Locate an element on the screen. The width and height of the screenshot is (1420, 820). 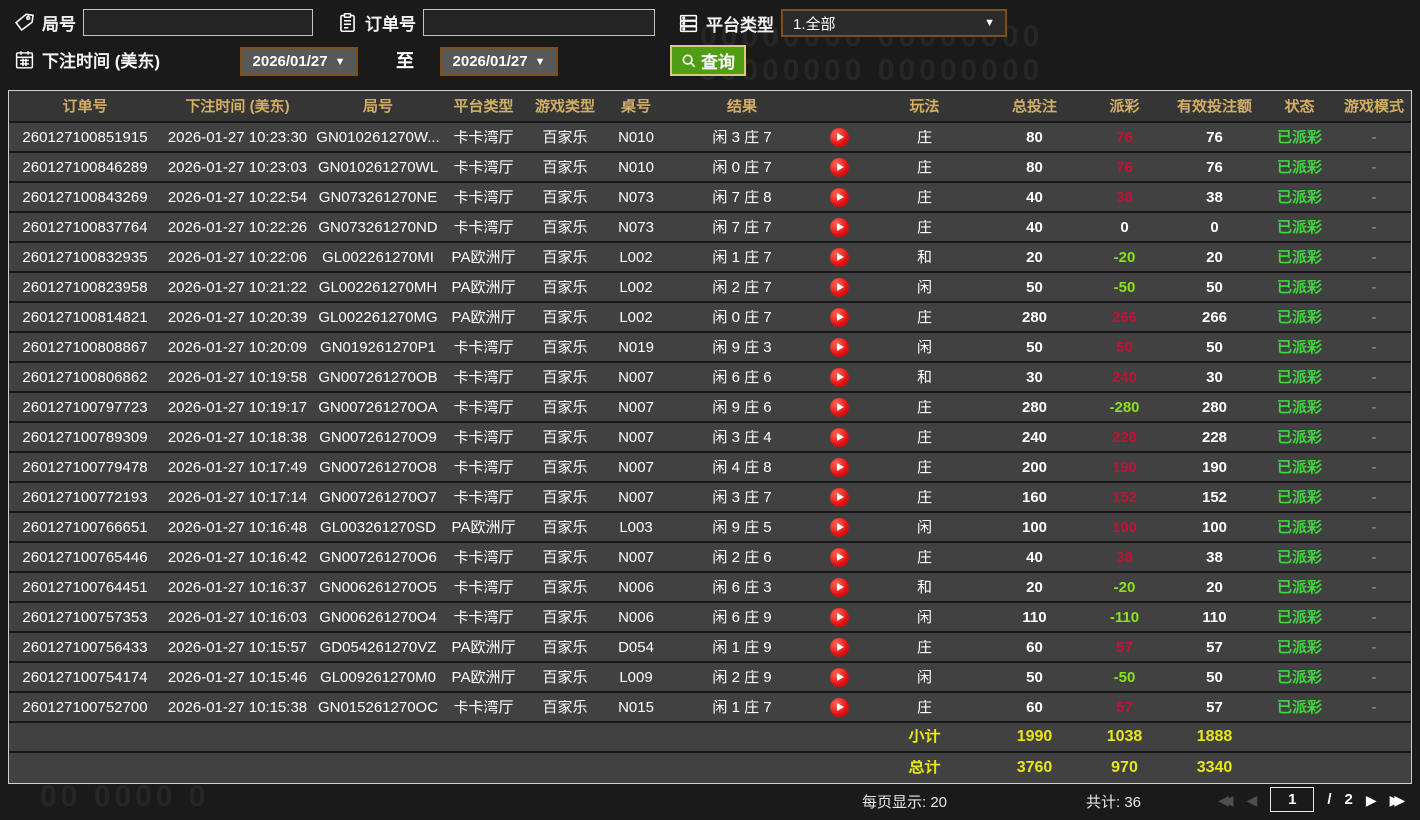
first-page-button: ◀◀ is located at coordinates (1226, 800).